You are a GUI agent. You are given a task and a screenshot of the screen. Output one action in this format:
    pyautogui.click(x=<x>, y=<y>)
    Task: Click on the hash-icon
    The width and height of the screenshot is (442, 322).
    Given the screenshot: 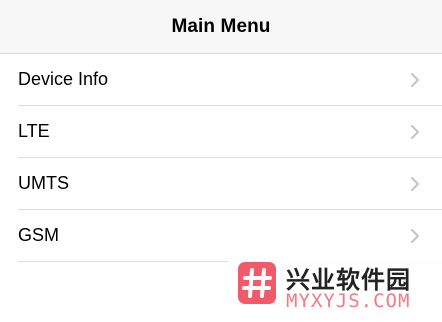 What is the action you would take?
    pyautogui.click(x=257, y=283)
    